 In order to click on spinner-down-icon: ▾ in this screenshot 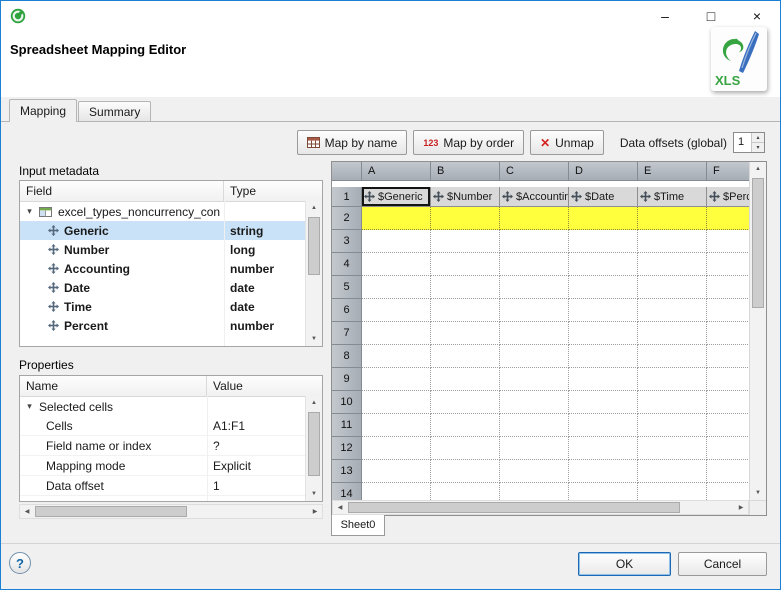, I will do `click(758, 147)`.